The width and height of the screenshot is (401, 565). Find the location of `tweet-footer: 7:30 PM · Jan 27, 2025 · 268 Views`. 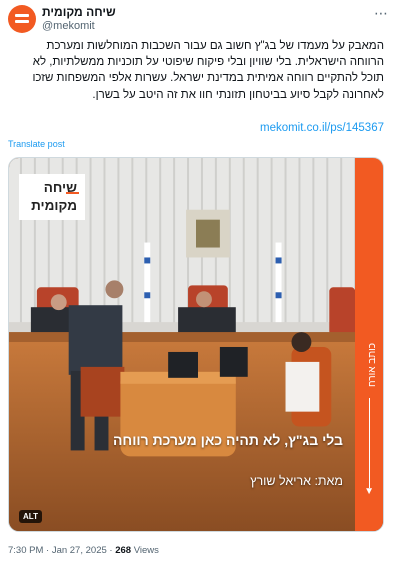

tweet-footer: 7:30 PM · Jan 27, 2025 · 268 Views is located at coordinates (83, 550).